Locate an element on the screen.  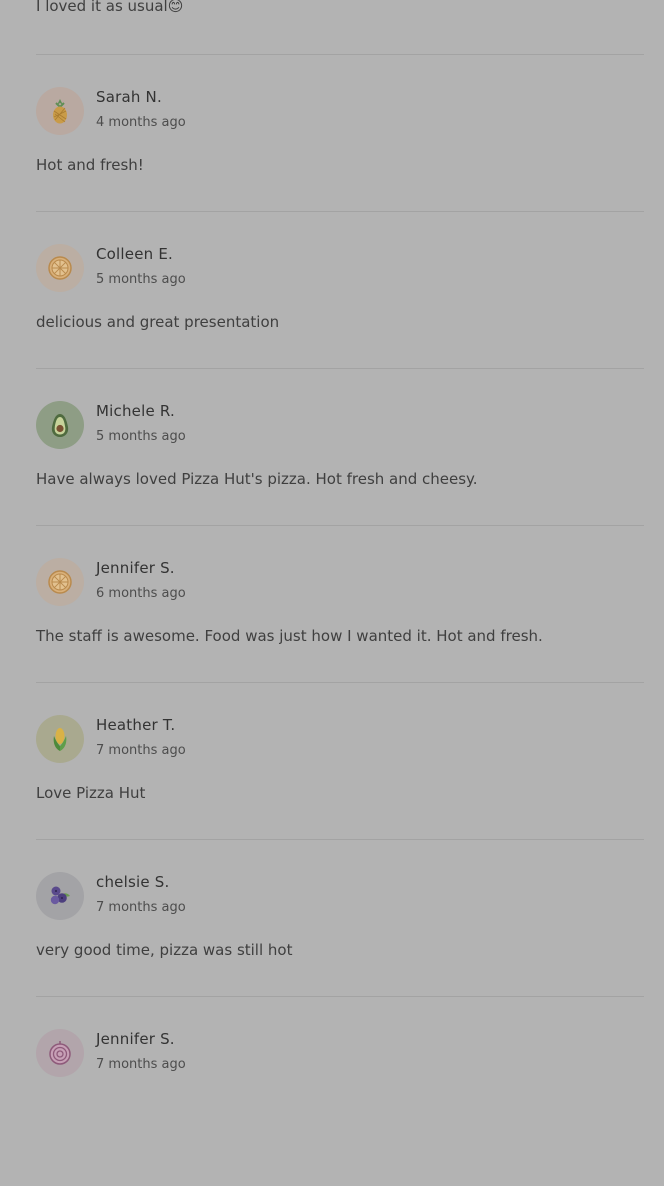
review-text: delicious and great presentation is located at coordinates (158, 322).